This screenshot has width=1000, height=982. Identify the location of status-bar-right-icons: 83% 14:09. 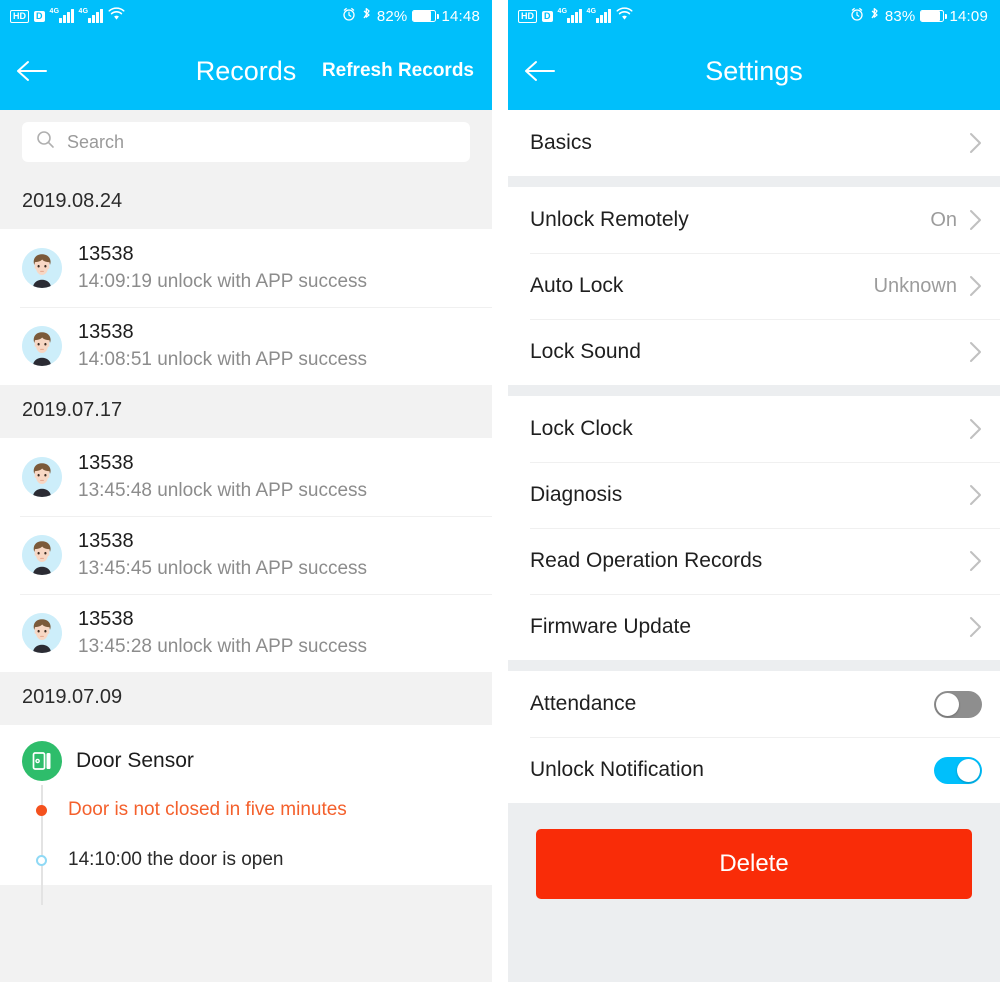
(919, 16).